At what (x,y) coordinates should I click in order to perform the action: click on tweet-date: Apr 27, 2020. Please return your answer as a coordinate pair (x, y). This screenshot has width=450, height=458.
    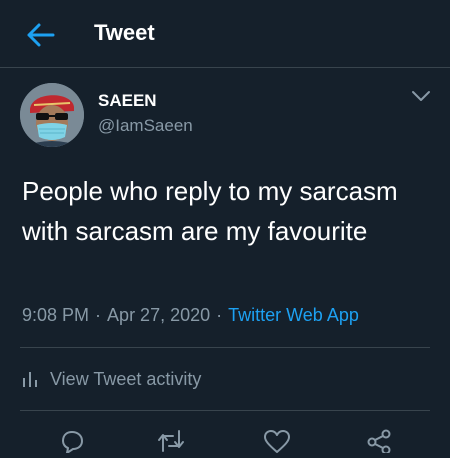
    Looking at the image, I should click on (158, 315).